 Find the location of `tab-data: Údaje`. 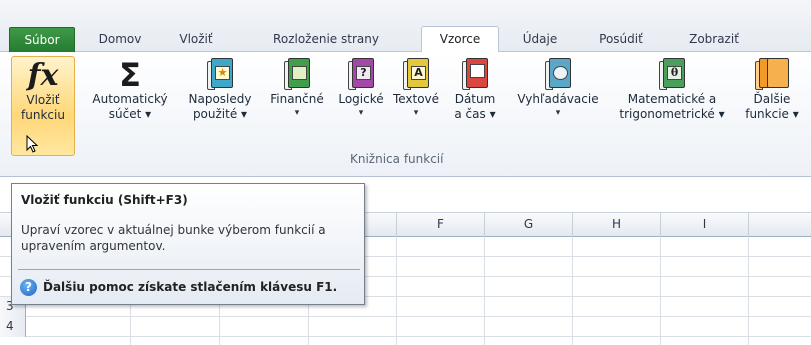

tab-data: Údaje is located at coordinates (540, 39).